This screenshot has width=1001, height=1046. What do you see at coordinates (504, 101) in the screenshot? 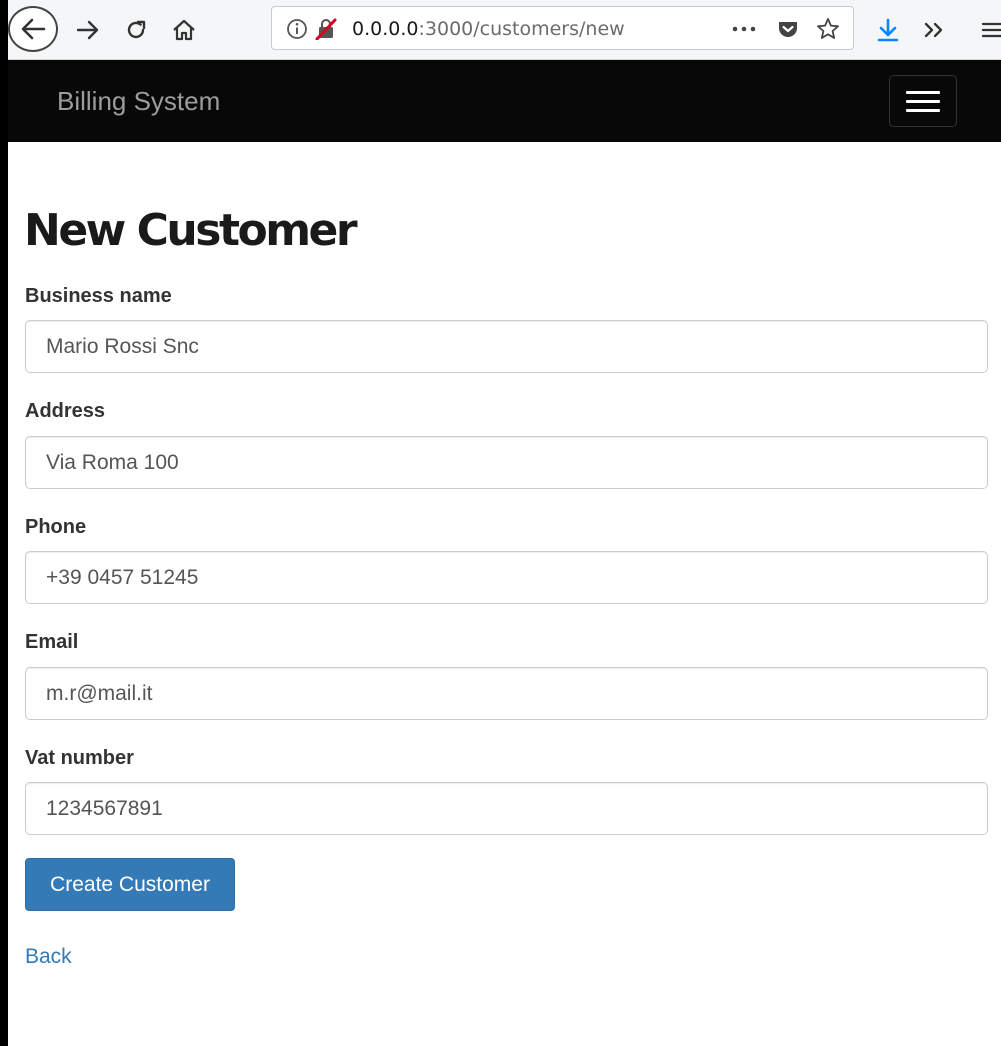
I see `app-navbar: Billing System` at bounding box center [504, 101].